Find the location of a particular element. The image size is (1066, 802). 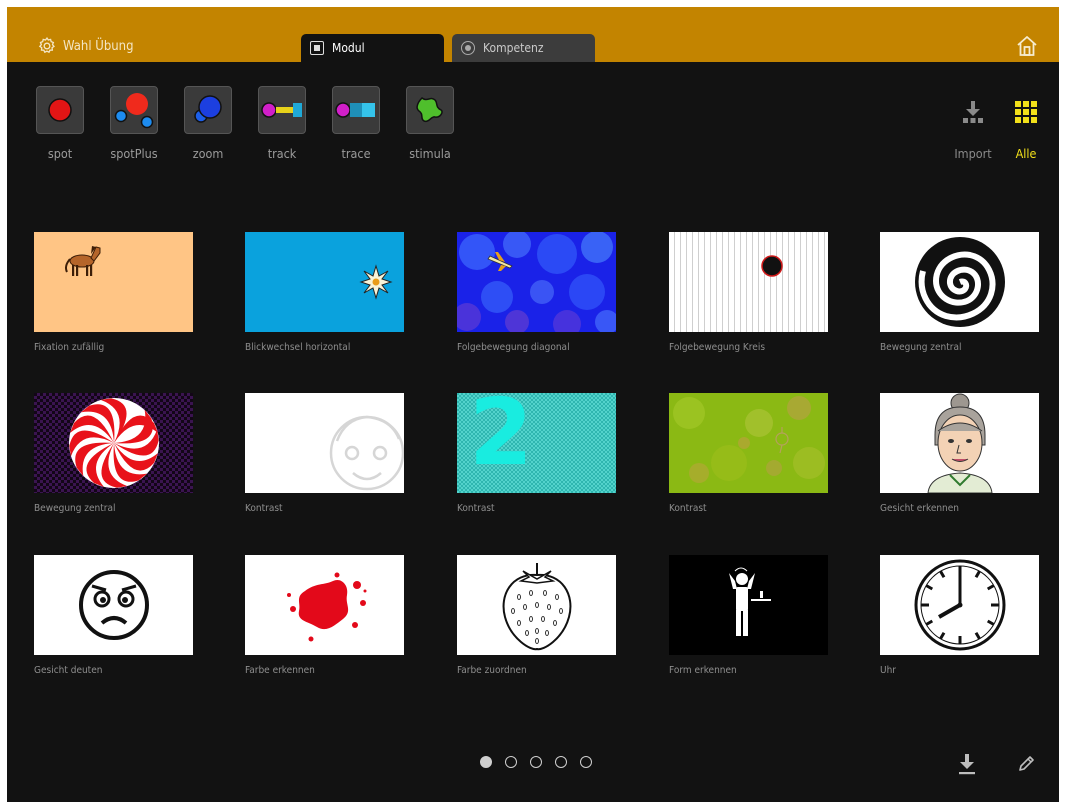

clock-icon is located at coordinates (960, 605).